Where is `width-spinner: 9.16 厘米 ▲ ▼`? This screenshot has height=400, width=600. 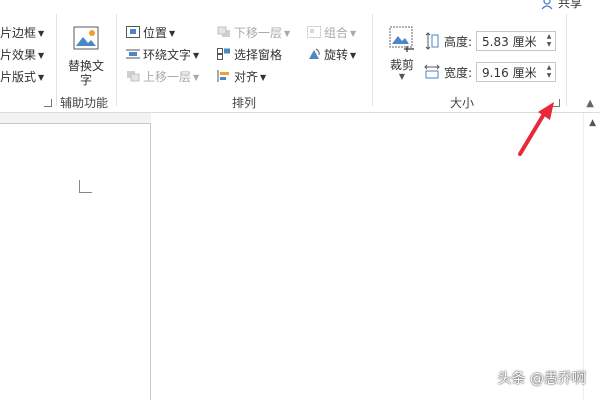 width-spinner: 9.16 厘米 ▲ ▼ is located at coordinates (516, 72).